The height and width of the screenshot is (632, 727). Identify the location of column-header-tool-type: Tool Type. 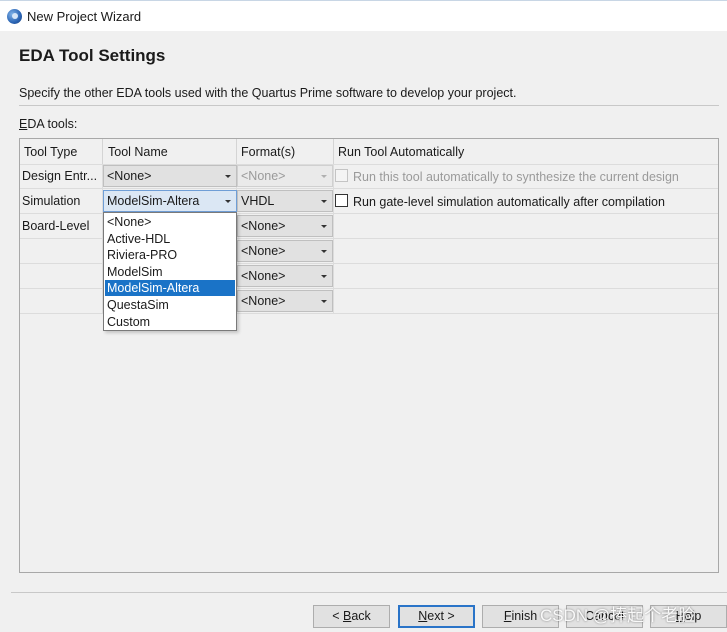
(50, 152).